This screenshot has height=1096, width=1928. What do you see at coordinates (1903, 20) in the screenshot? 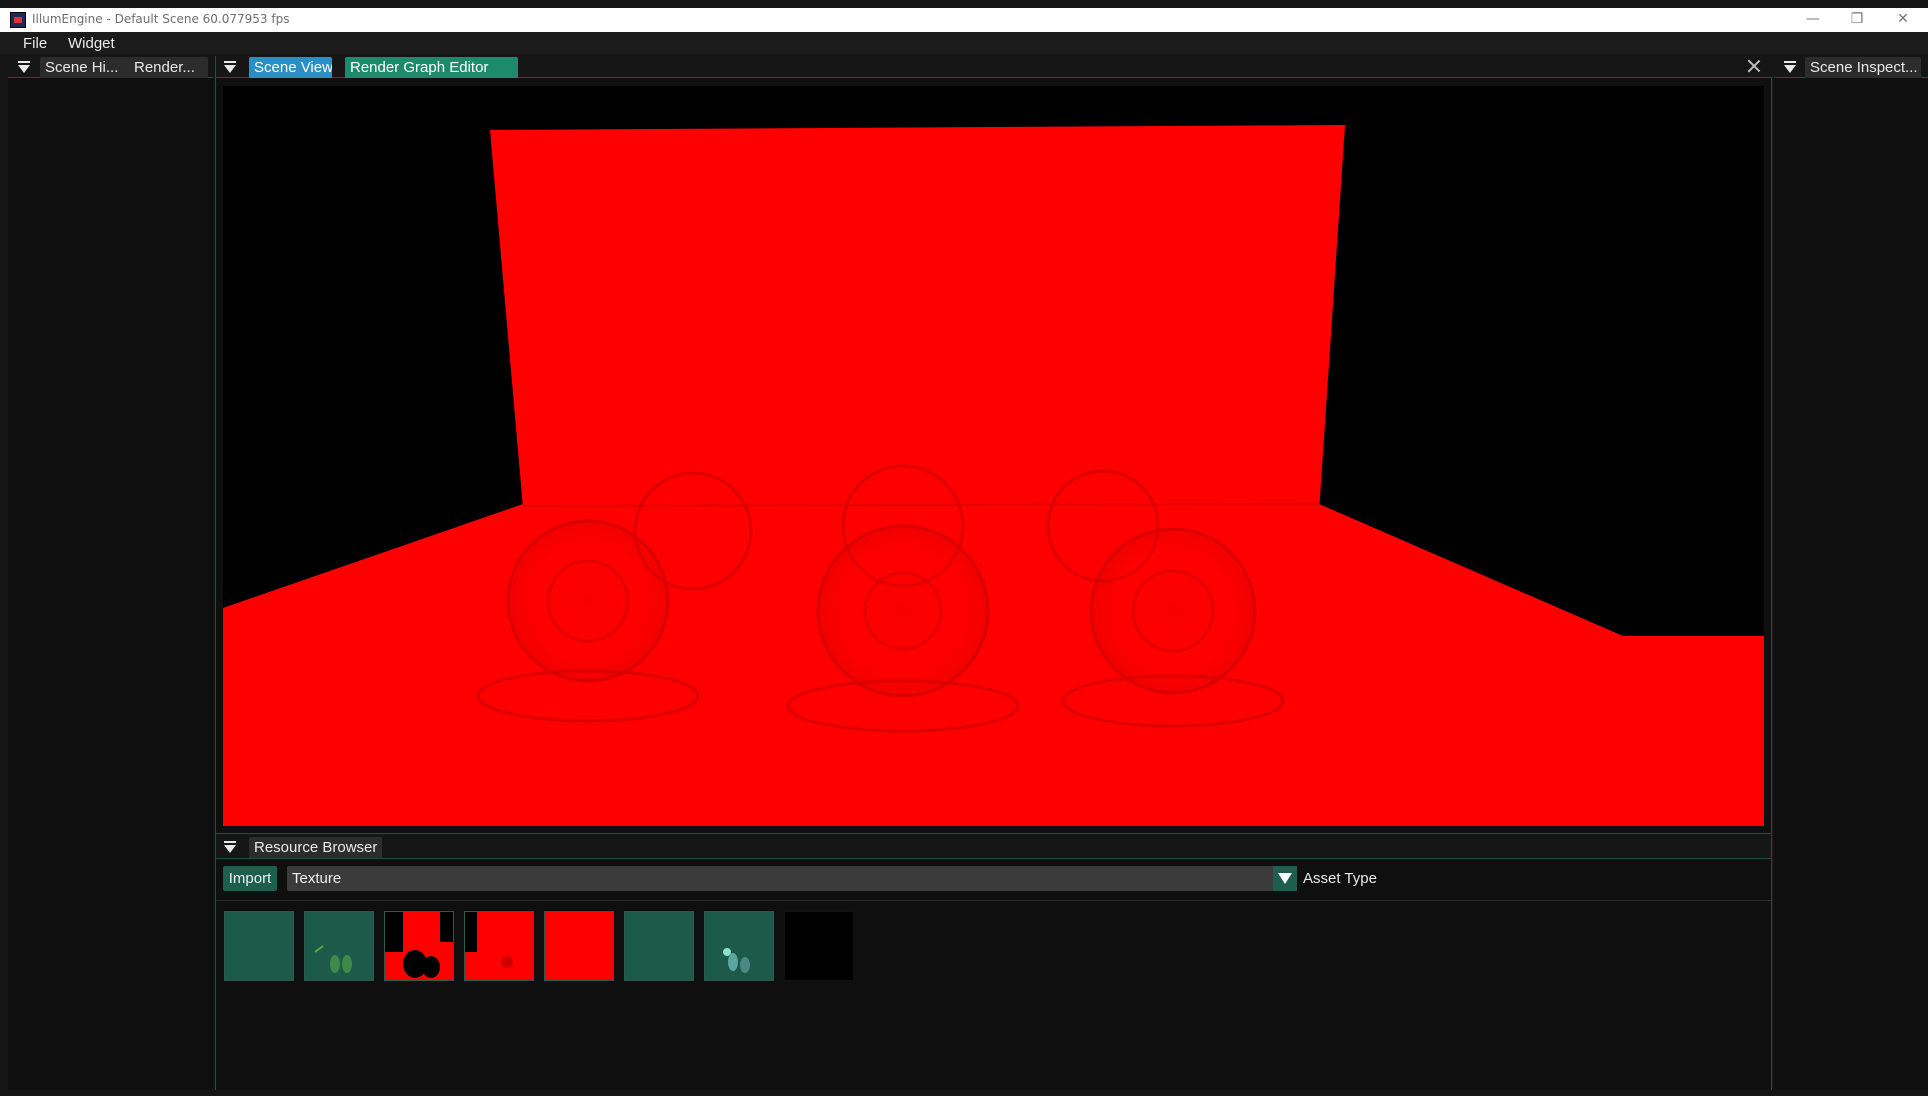
I see `close-window-button: ✕` at bounding box center [1903, 20].